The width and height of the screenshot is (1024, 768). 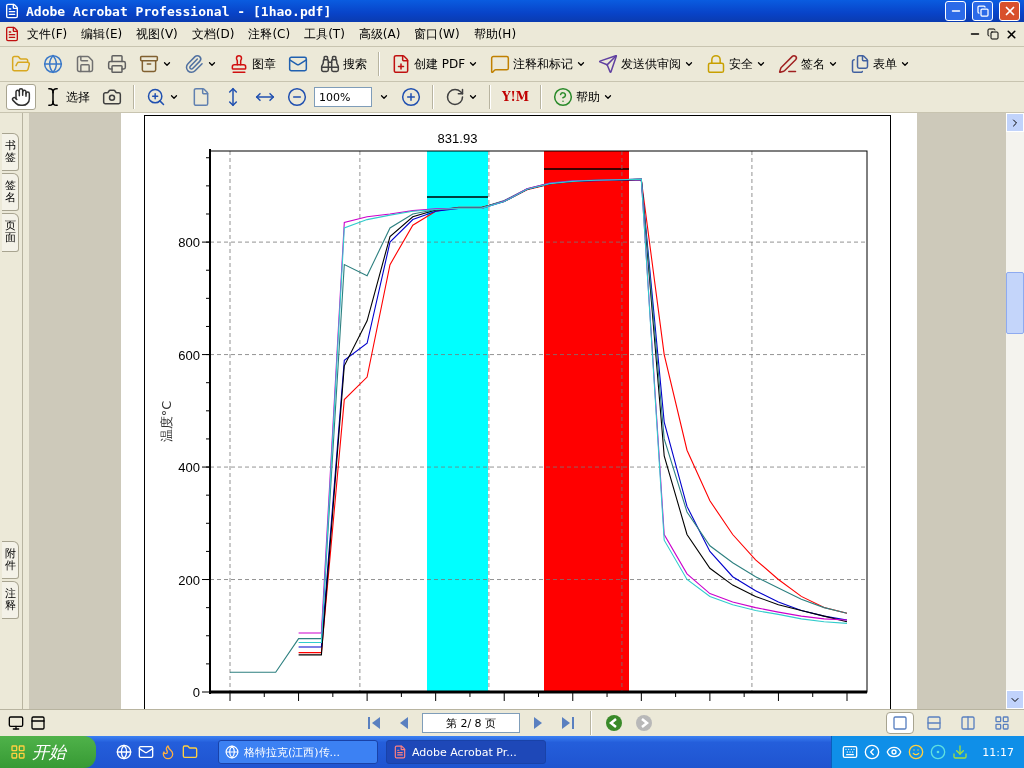 What do you see at coordinates (455, 97) in the screenshot?
I see `rotate-icon` at bounding box center [455, 97].